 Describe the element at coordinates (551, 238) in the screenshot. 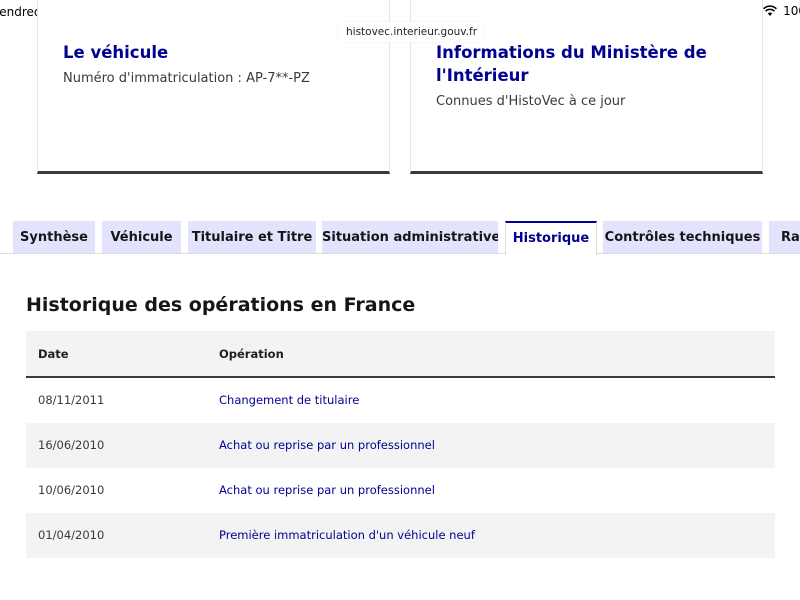

I see `tab-historique: Historique` at that location.